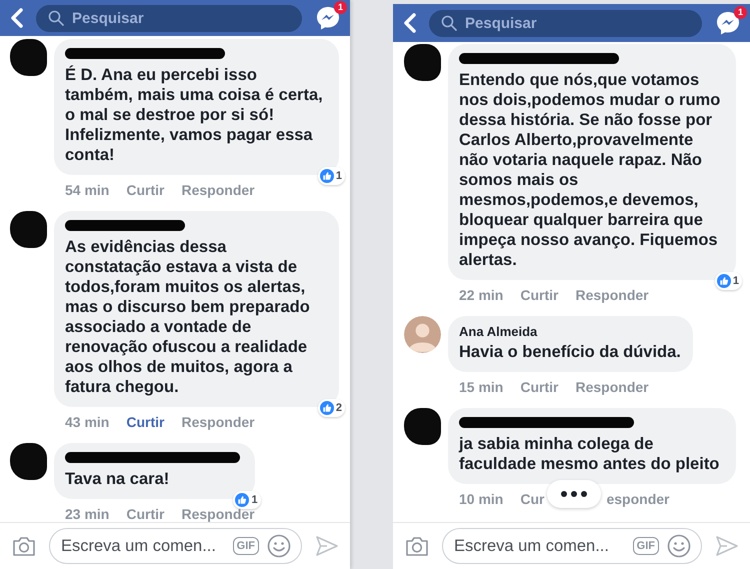 This screenshot has height=569, width=750. What do you see at coordinates (532, 499) in the screenshot?
I see `like-link: Cur` at bounding box center [532, 499].